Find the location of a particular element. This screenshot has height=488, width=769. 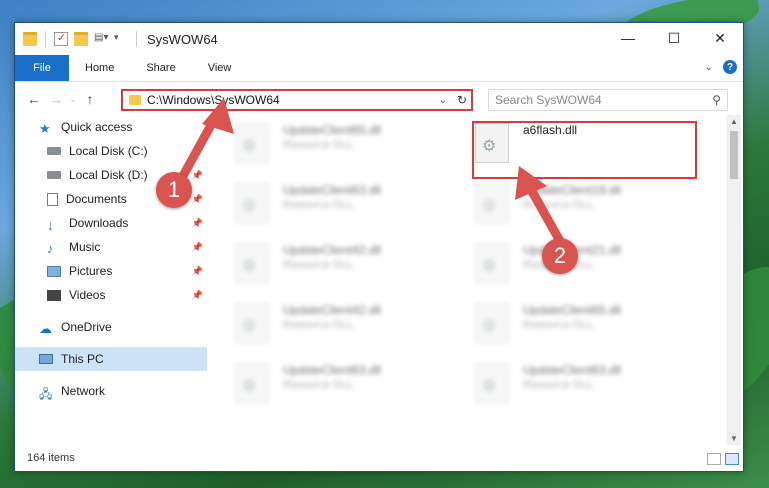

back-arrow-icon: ← is located at coordinates (34, 99).